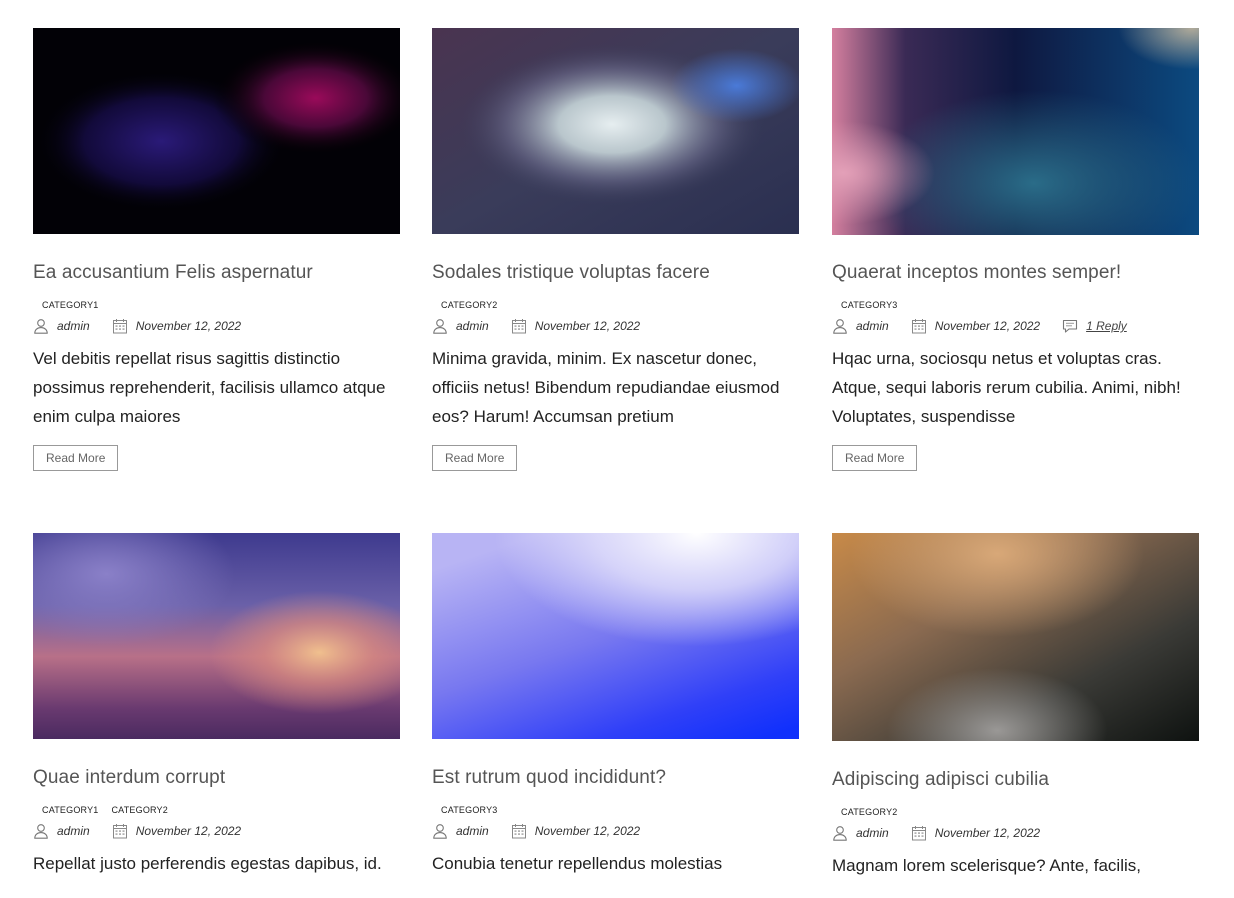 The image size is (1234, 898). What do you see at coordinates (986, 865) in the screenshot?
I see `post-excerpt: Magnam lorem scelerisque? Ante, facilis,` at bounding box center [986, 865].